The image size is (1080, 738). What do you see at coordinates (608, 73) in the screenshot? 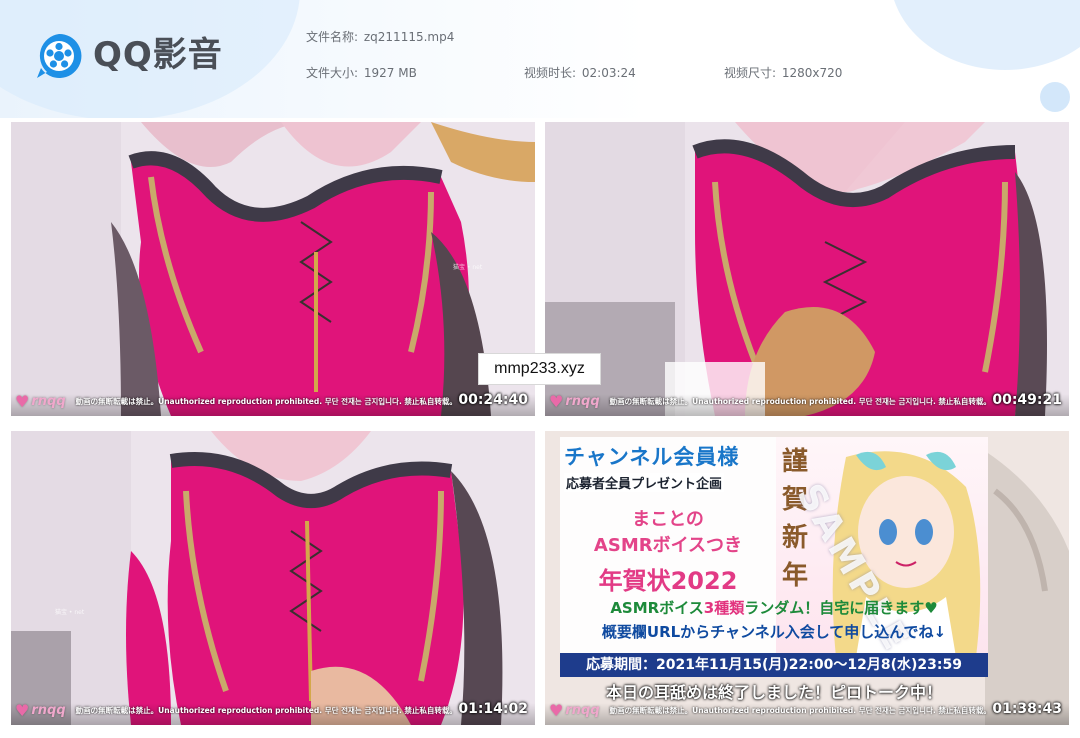
I see `duration-value: 02:03:24` at bounding box center [608, 73].